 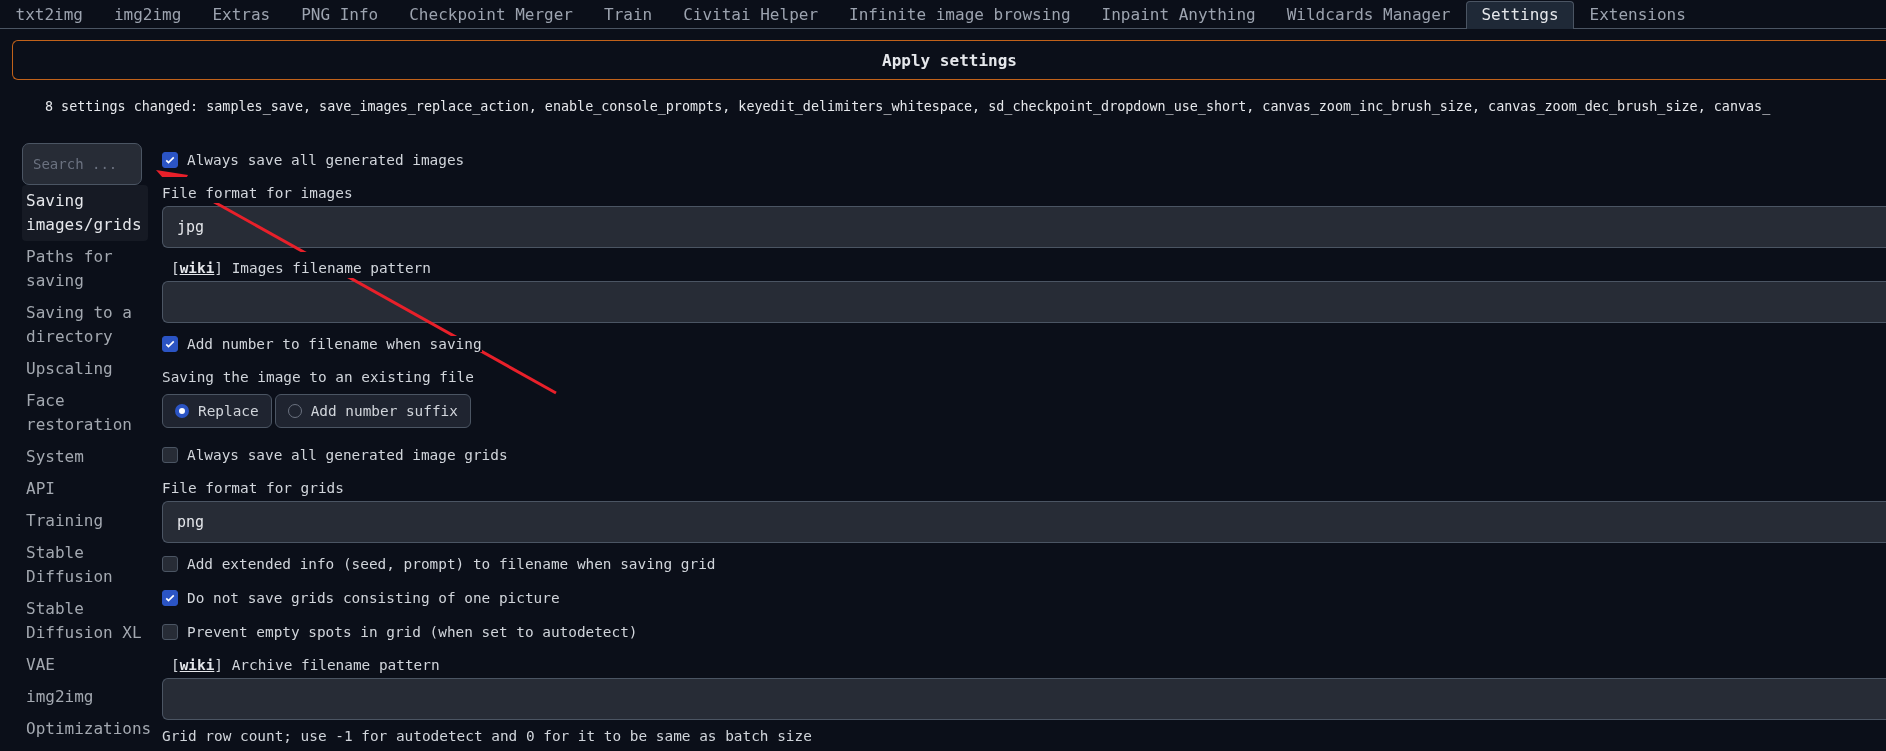 I want to click on radio-option: Add number suffix, so click(x=372, y=411).